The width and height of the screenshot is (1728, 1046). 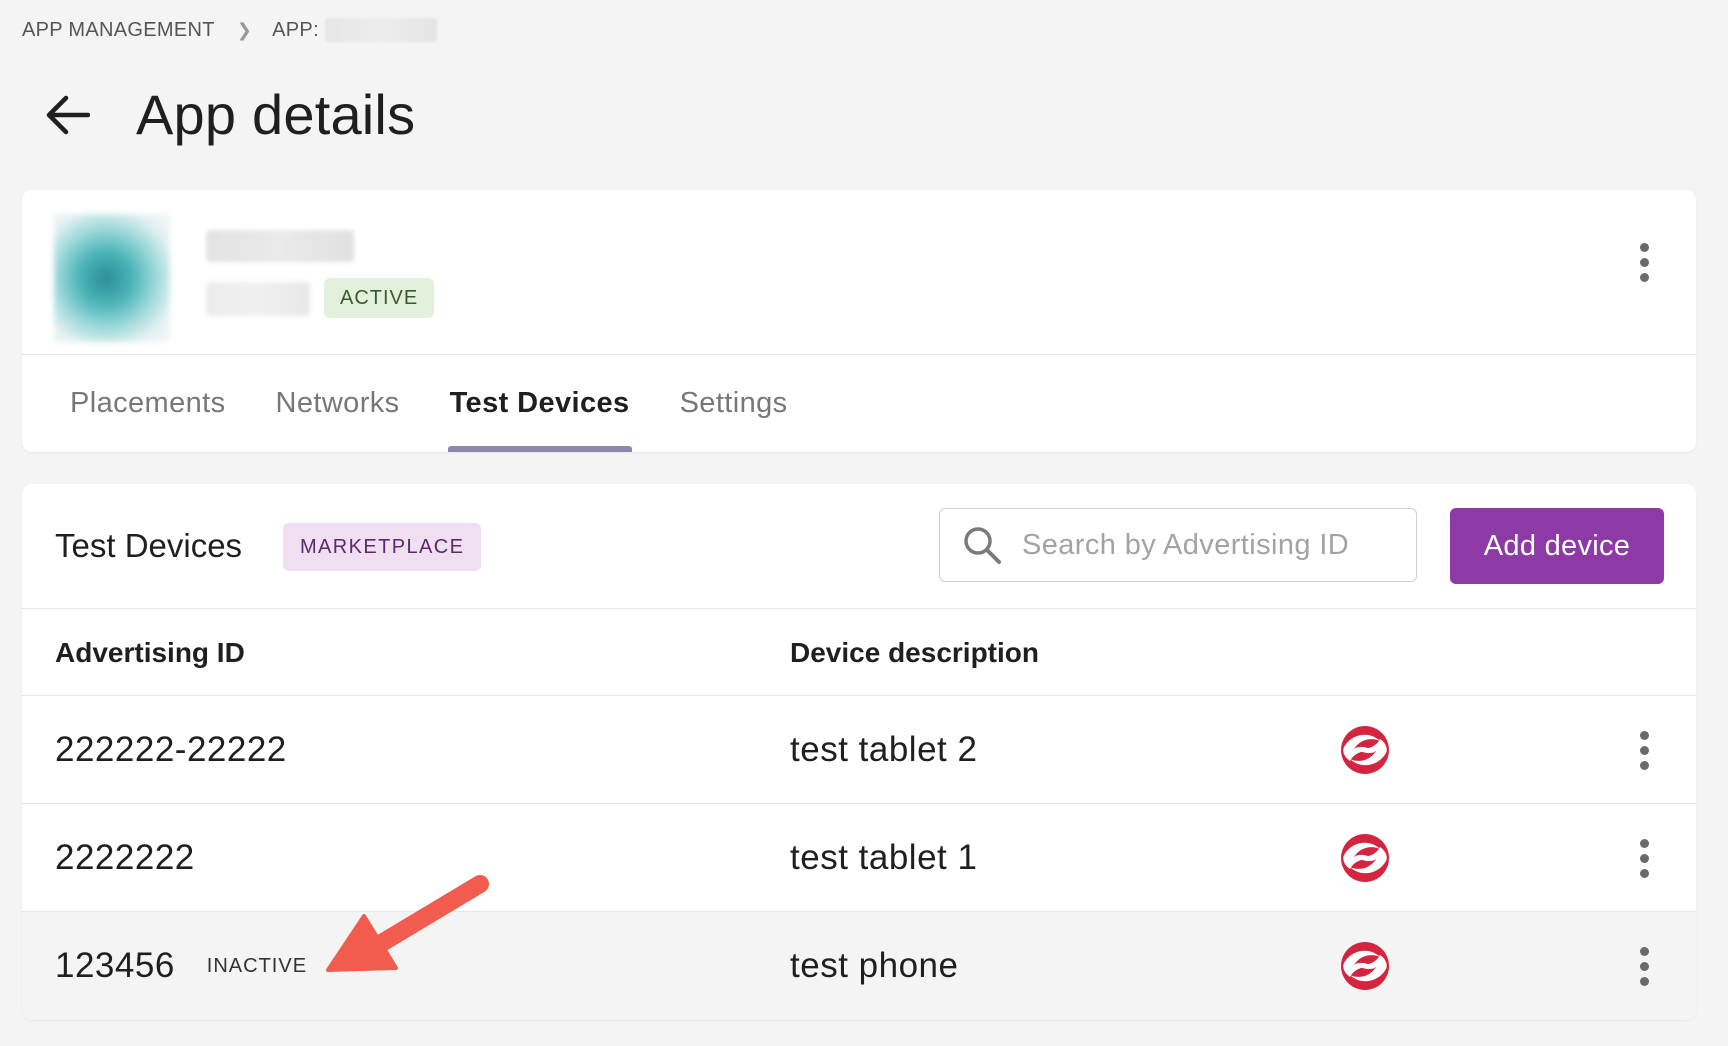 I want to click on table-header: Advertising ID Device description, so click(x=859, y=652).